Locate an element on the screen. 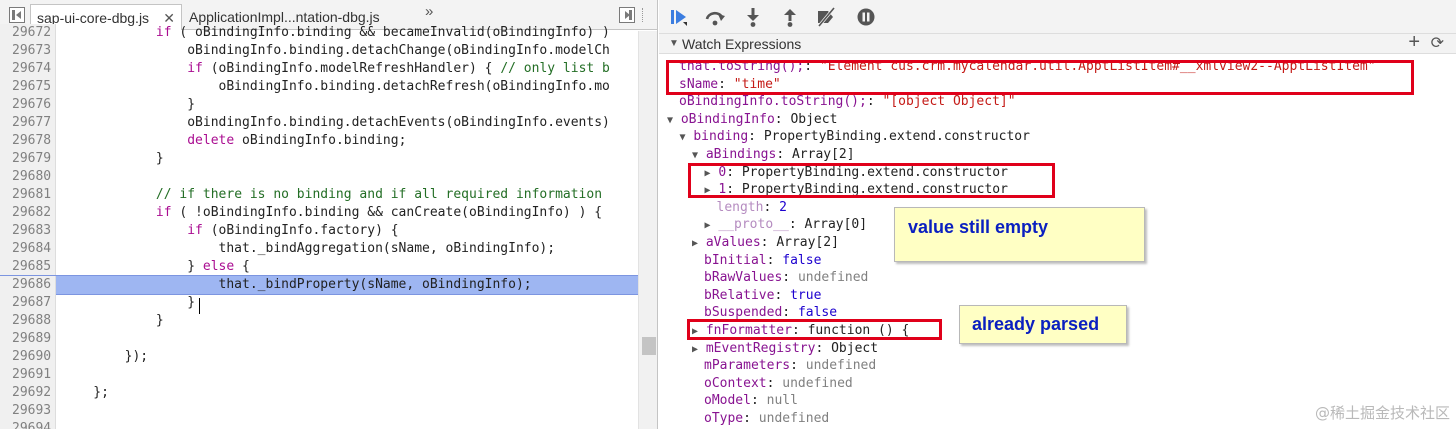  watch-expressions-title: Watch Expressions is located at coordinates (742, 44).